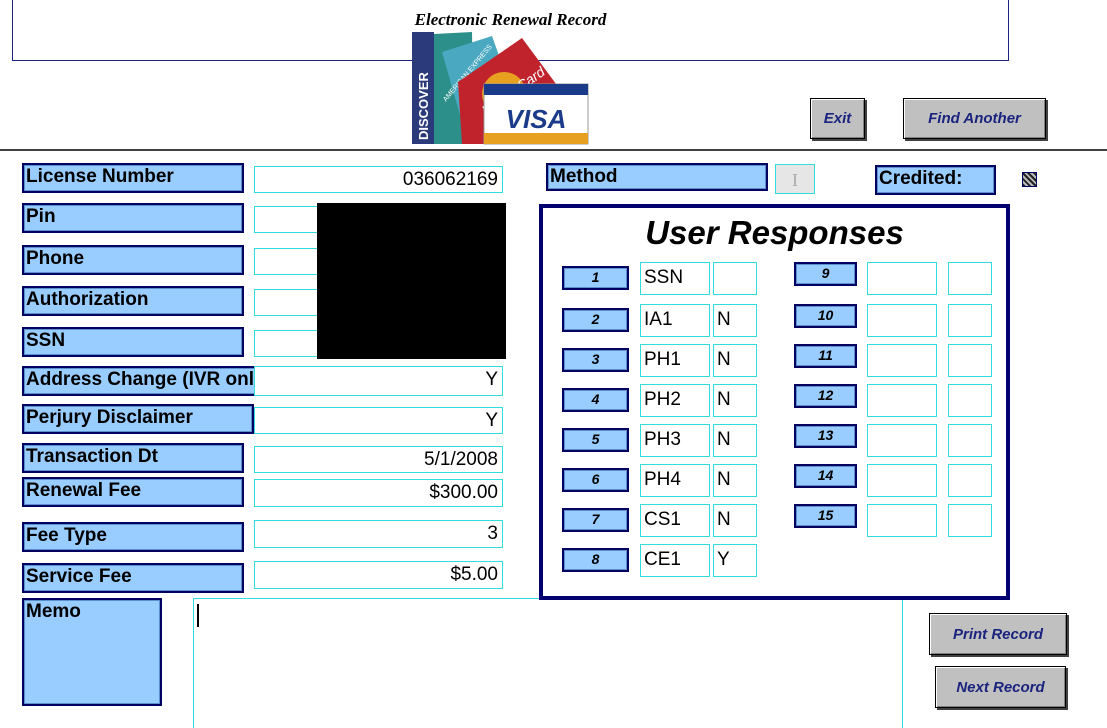 This screenshot has height=728, width=1107. What do you see at coordinates (378, 179) in the screenshot?
I see `license-number-field: 036062169` at bounding box center [378, 179].